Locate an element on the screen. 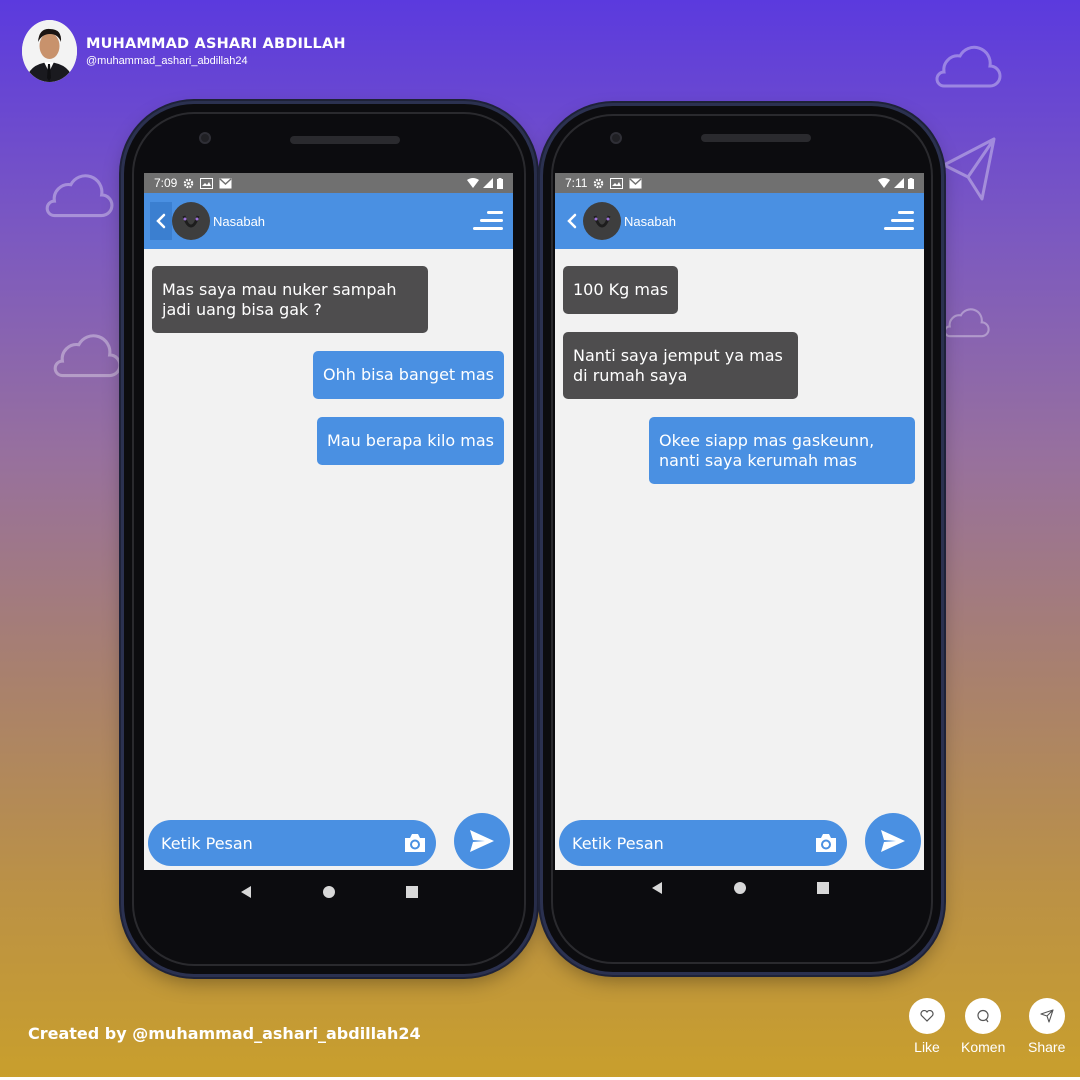  message-bubble-outgoing: Ohh bisa banget mas is located at coordinates (408, 375).